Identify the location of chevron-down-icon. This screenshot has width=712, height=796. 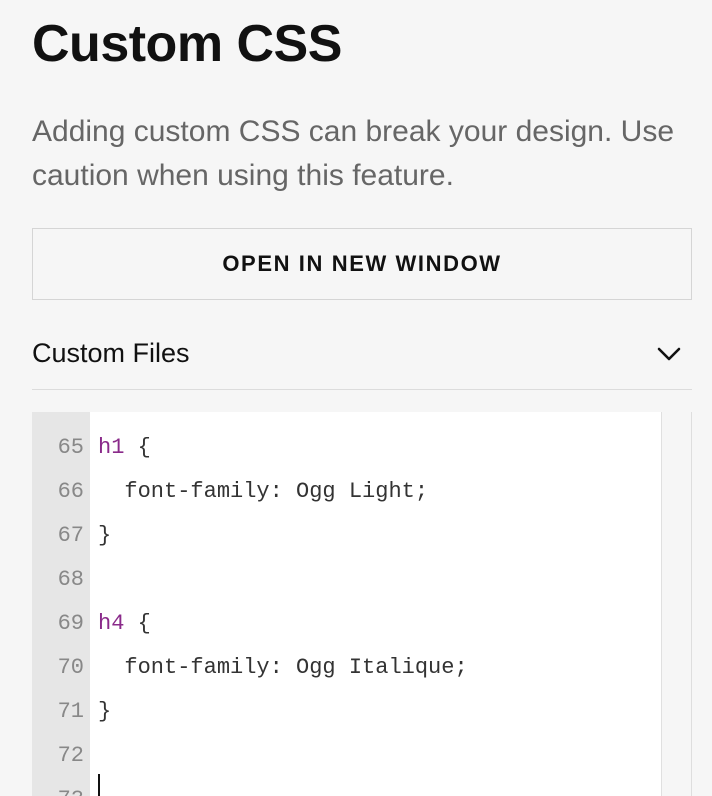
(669, 354).